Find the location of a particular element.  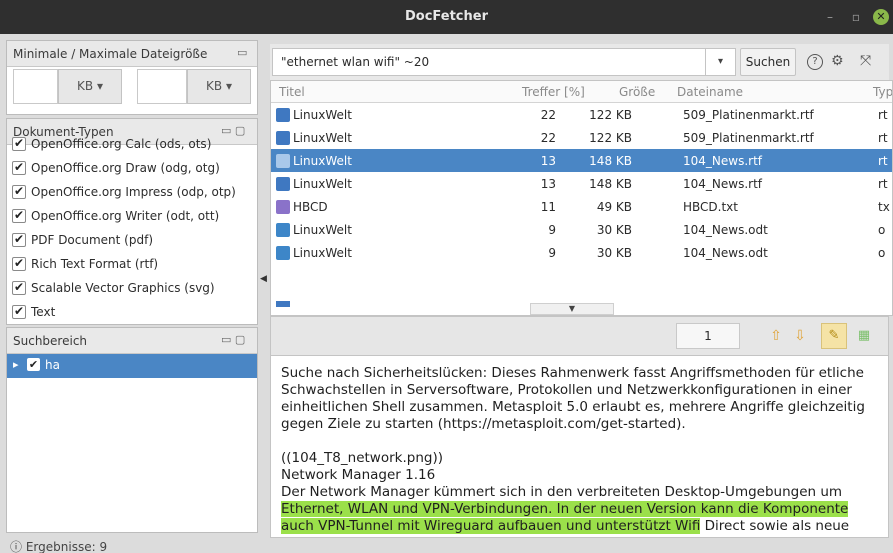

type-item: OpenOffice.org Writer (odt, ott) is located at coordinates (132, 217).